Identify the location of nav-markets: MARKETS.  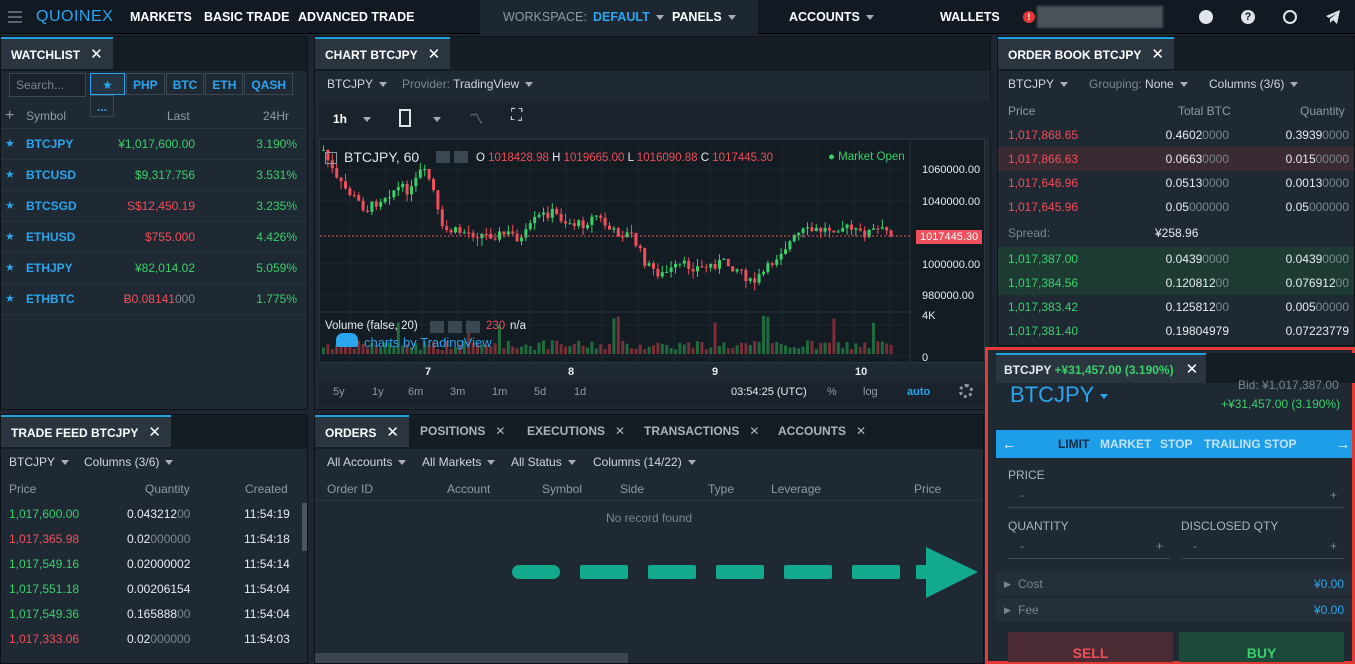
(161, 17).